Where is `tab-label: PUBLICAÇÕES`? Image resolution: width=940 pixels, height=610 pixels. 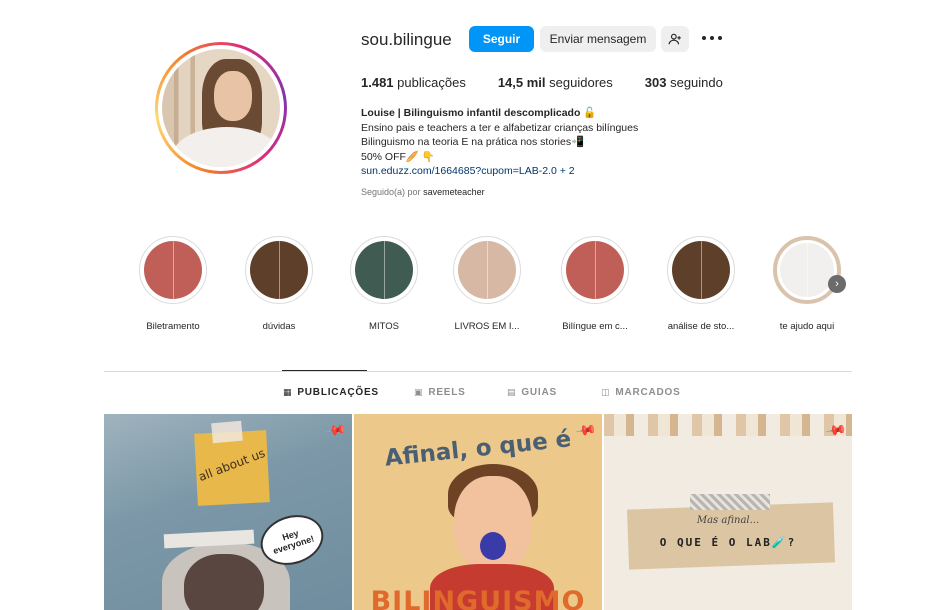 tab-label: PUBLICAÇÕES is located at coordinates (338, 392).